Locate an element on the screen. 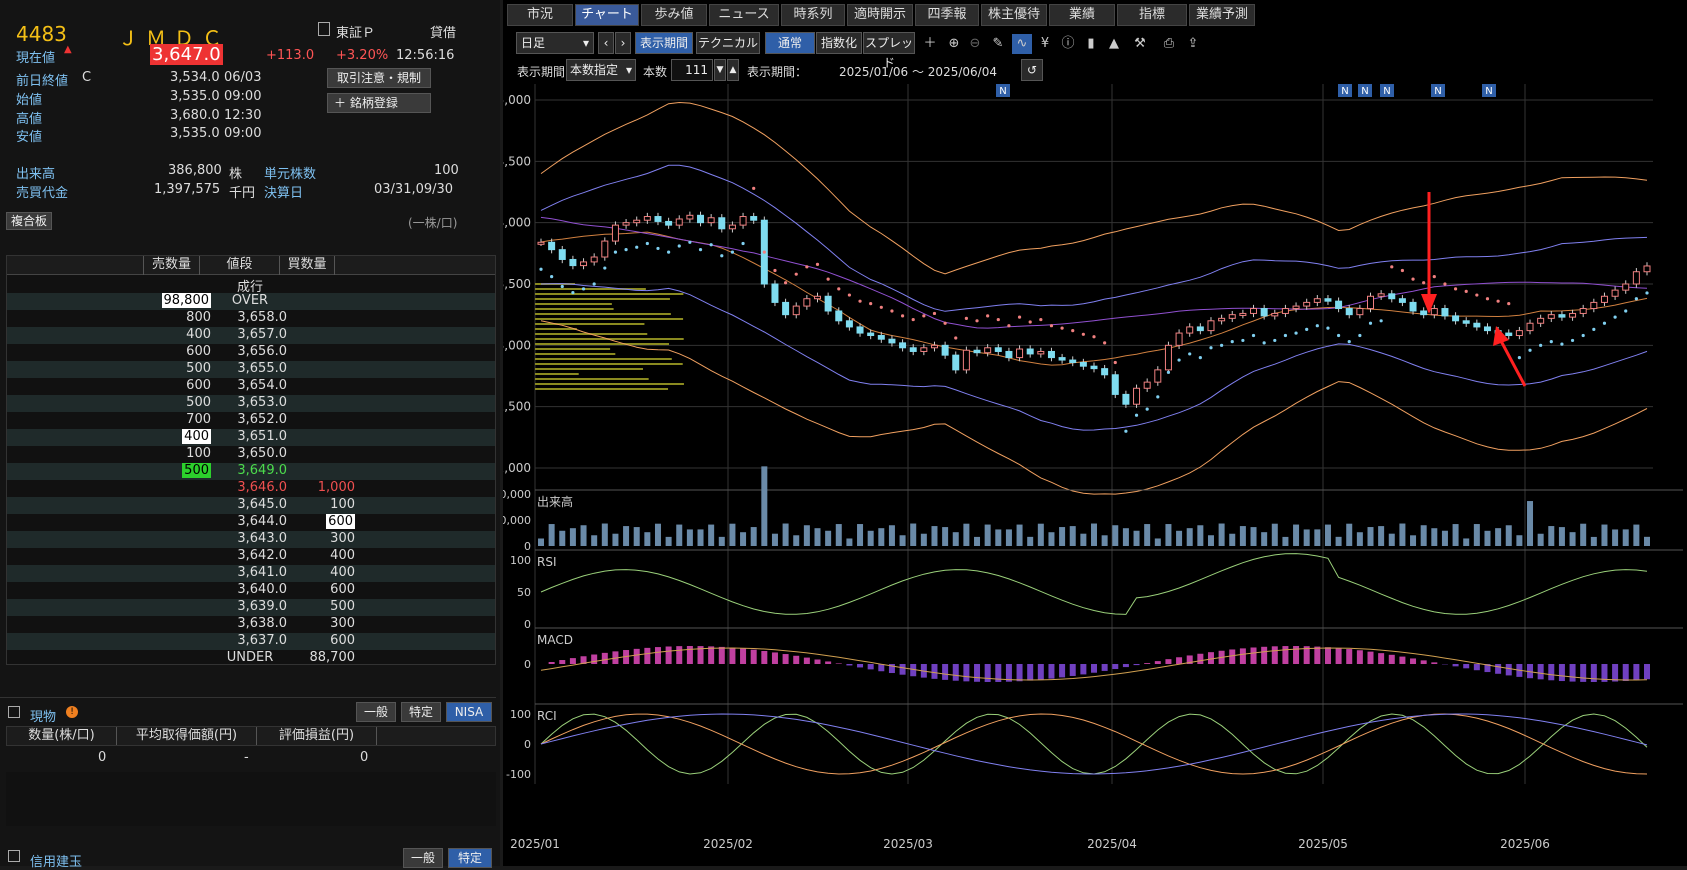 The height and width of the screenshot is (870, 1687). book-row: 3,639.0500 is located at coordinates (251, 607).